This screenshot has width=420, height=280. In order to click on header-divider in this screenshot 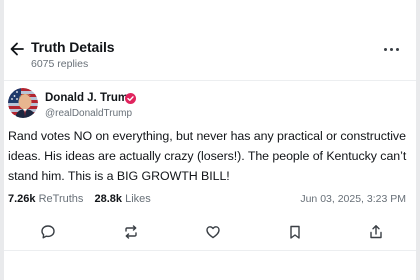, I will do `click(210, 80)`.